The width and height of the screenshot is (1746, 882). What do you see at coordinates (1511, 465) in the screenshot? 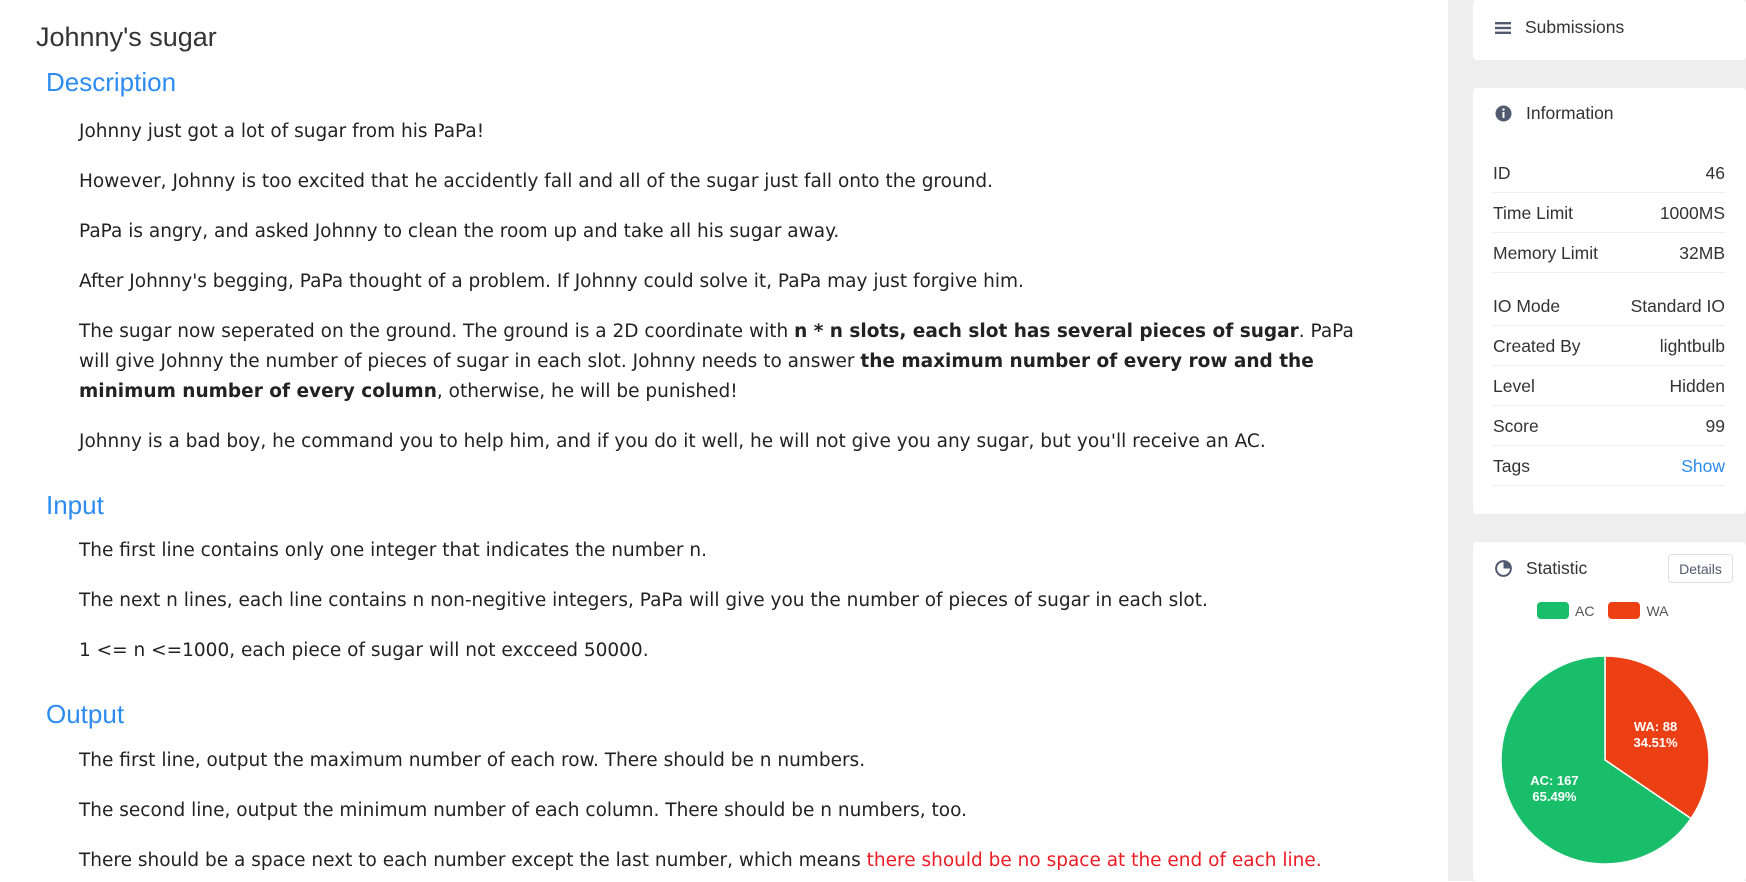
I see `info-label: Tags` at bounding box center [1511, 465].